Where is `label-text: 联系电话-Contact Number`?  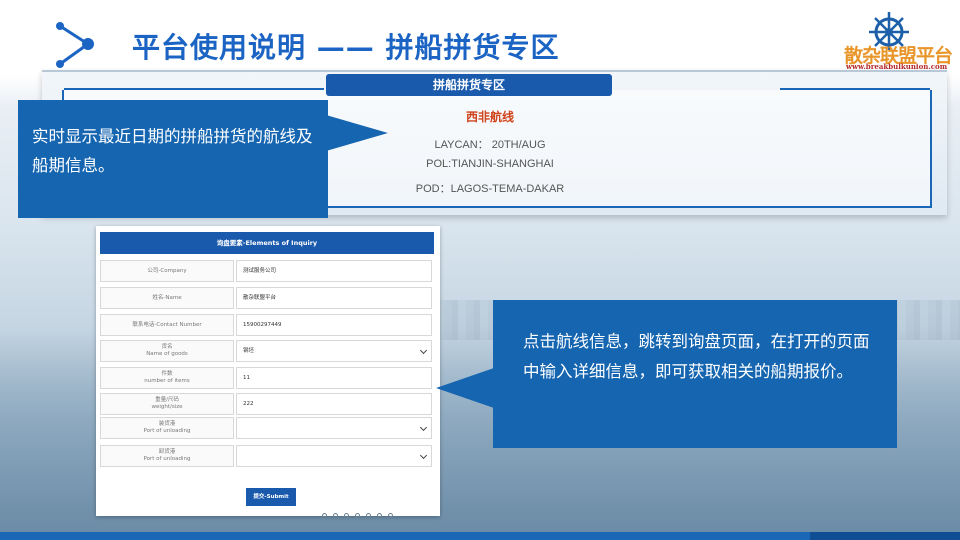 label-text: 联系电话-Contact Number is located at coordinates (167, 324).